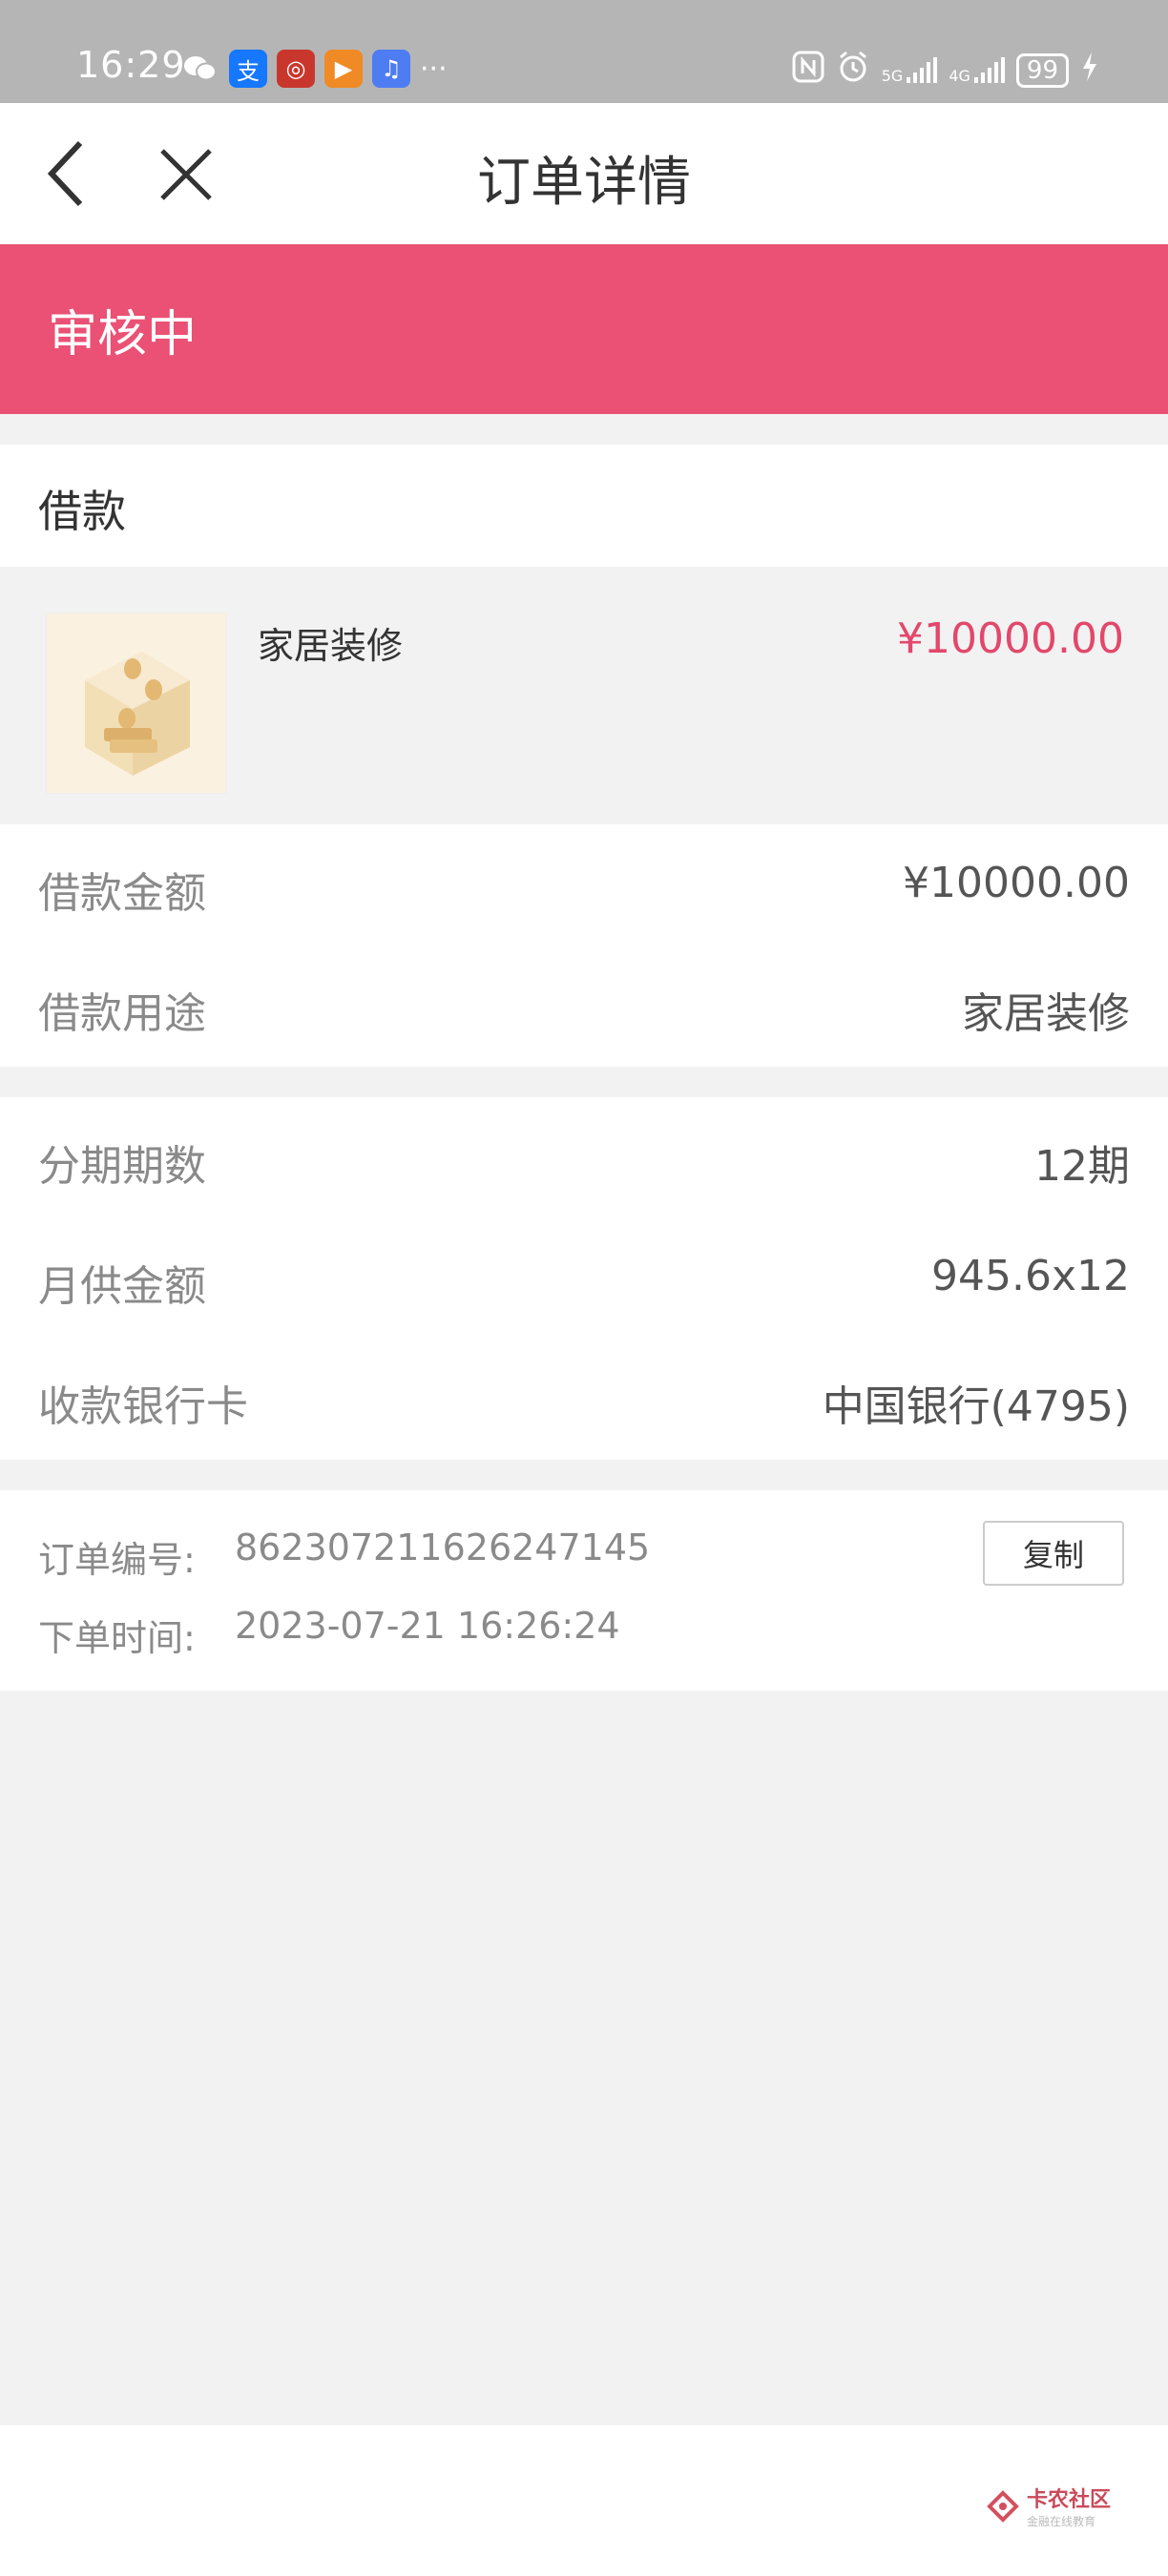 The image size is (1168, 2576). I want to click on repayment-info-card: 分期期数 12期 月供金额 945.6x12 收款银行卡 中国银行(4795), so click(584, 1278).